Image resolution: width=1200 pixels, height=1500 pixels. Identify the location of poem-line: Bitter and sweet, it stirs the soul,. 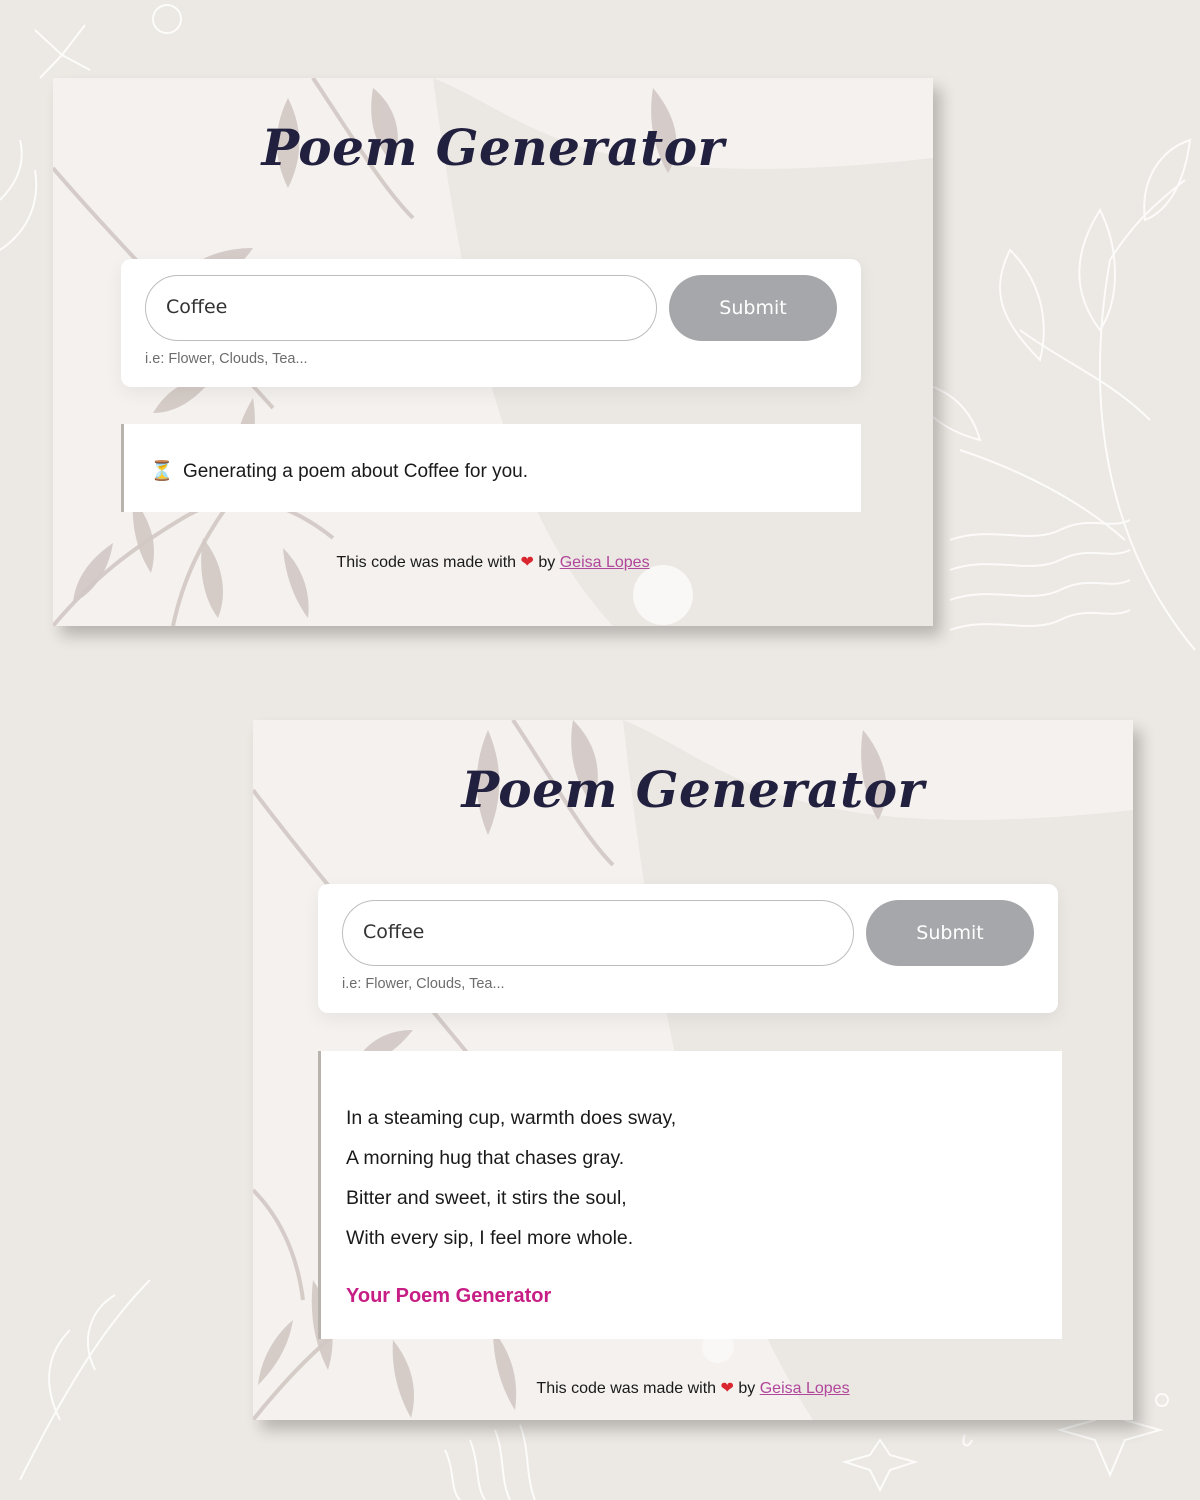
(486, 1198).